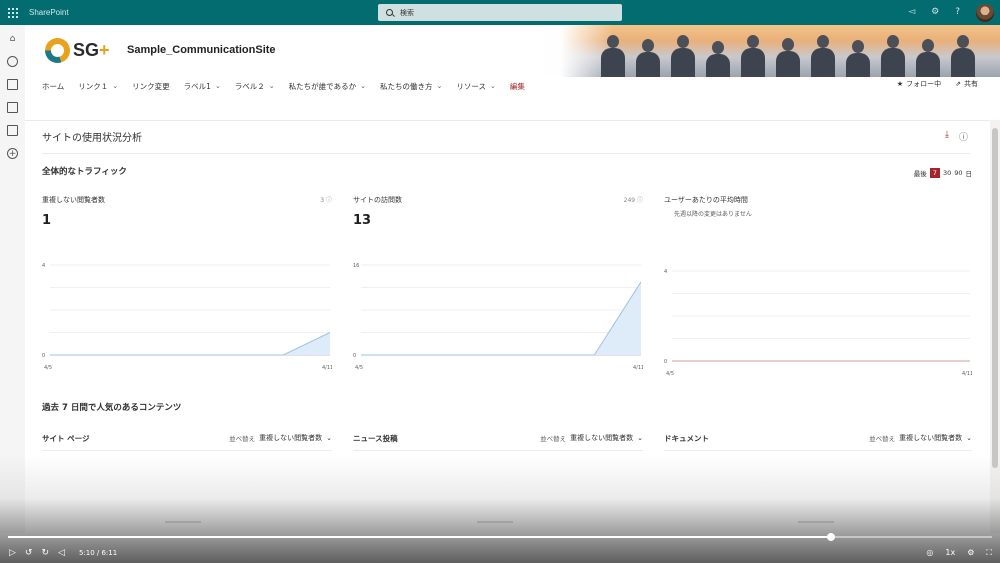 The height and width of the screenshot is (563, 1000). What do you see at coordinates (950, 553) in the screenshot?
I see `playback-speed: 1x` at bounding box center [950, 553].